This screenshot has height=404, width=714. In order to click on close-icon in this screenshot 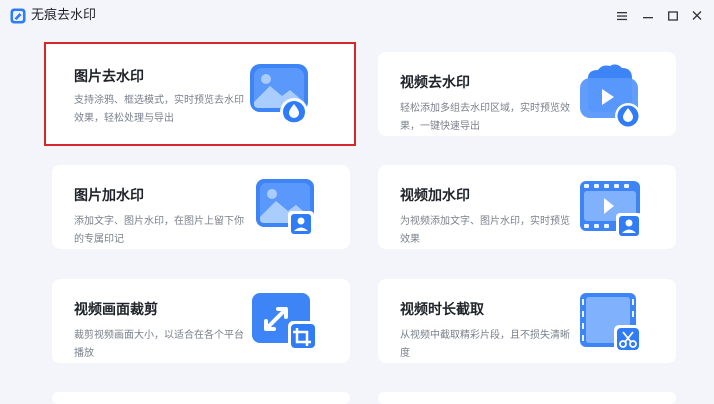, I will do `click(697, 15)`.